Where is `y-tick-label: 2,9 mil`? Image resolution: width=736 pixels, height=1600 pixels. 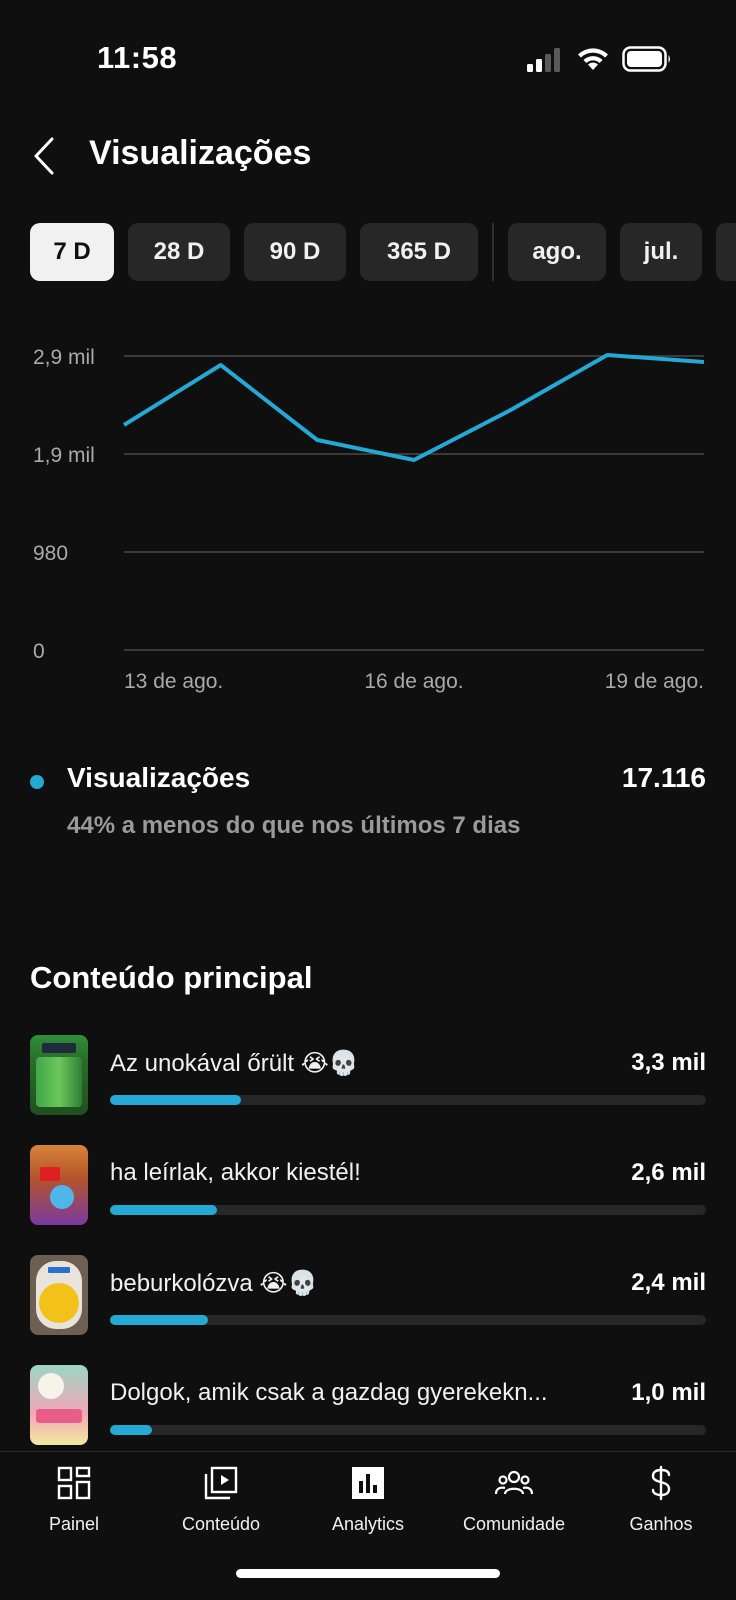
y-tick-label: 2,9 mil is located at coordinates (64, 357).